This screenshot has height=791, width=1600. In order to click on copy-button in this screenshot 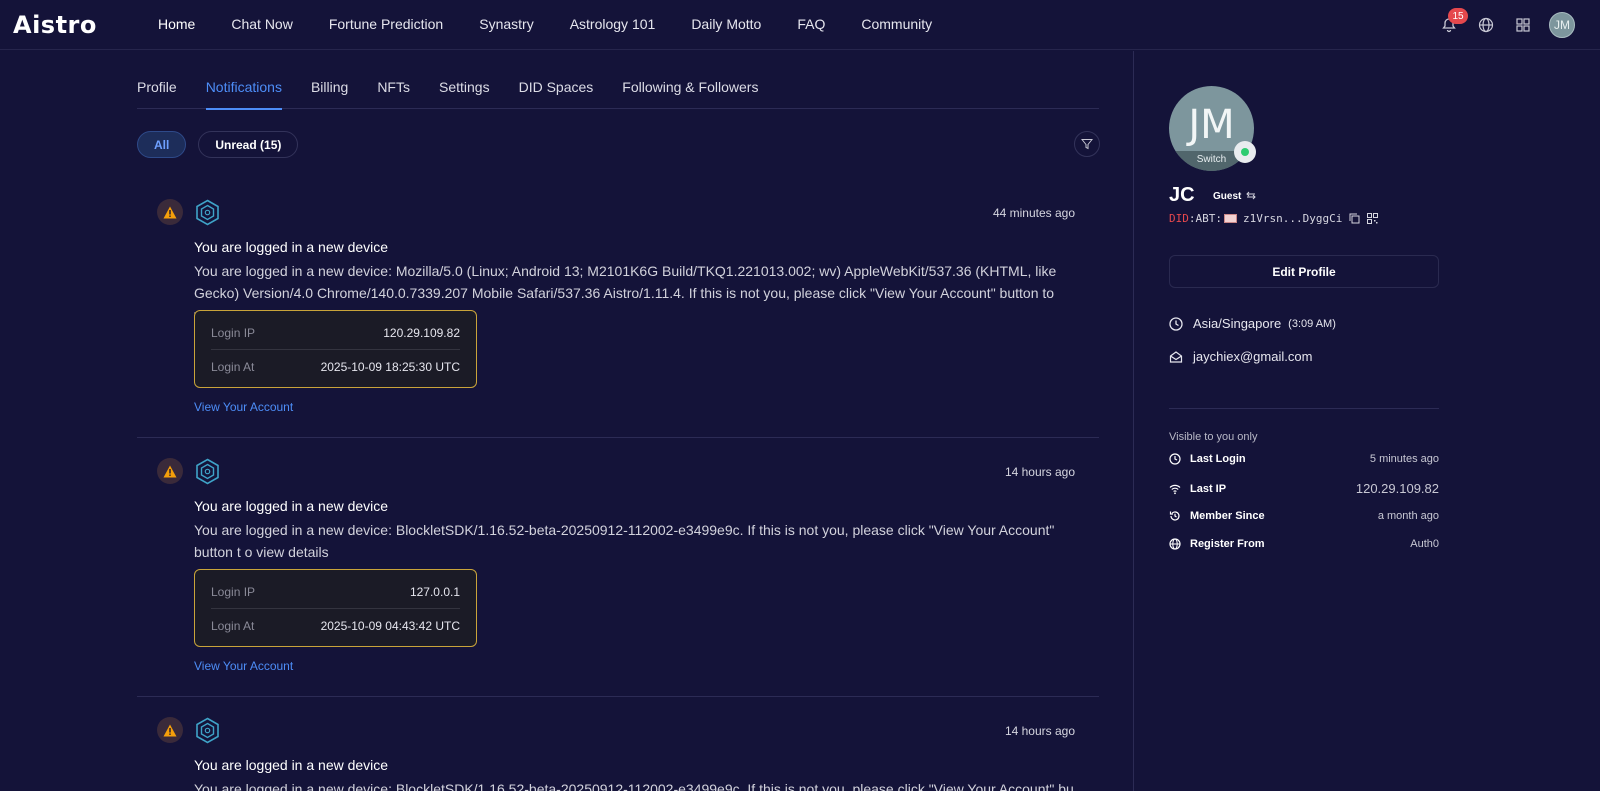, I will do `click(1354, 218)`.